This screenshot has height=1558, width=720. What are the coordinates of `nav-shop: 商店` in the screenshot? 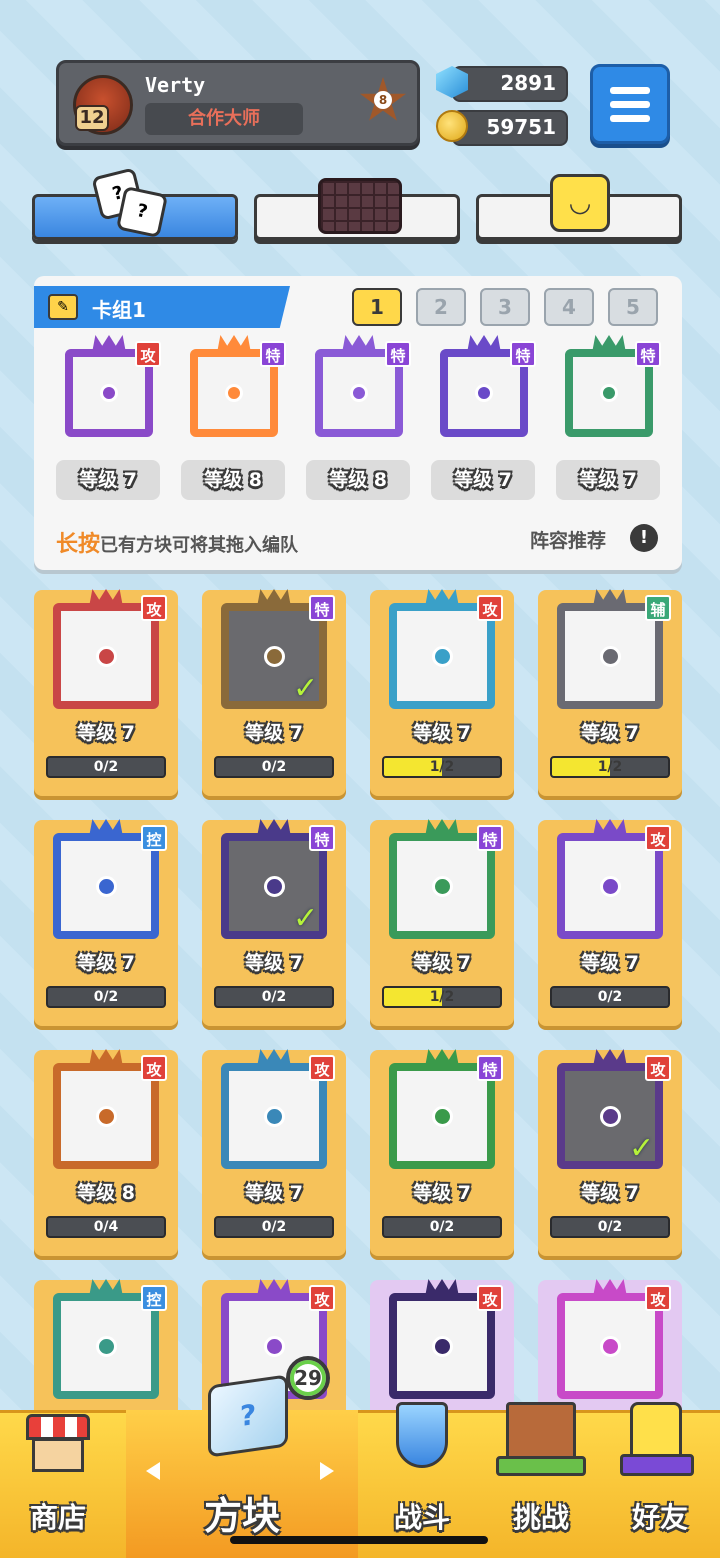 It's located at (58, 1484).